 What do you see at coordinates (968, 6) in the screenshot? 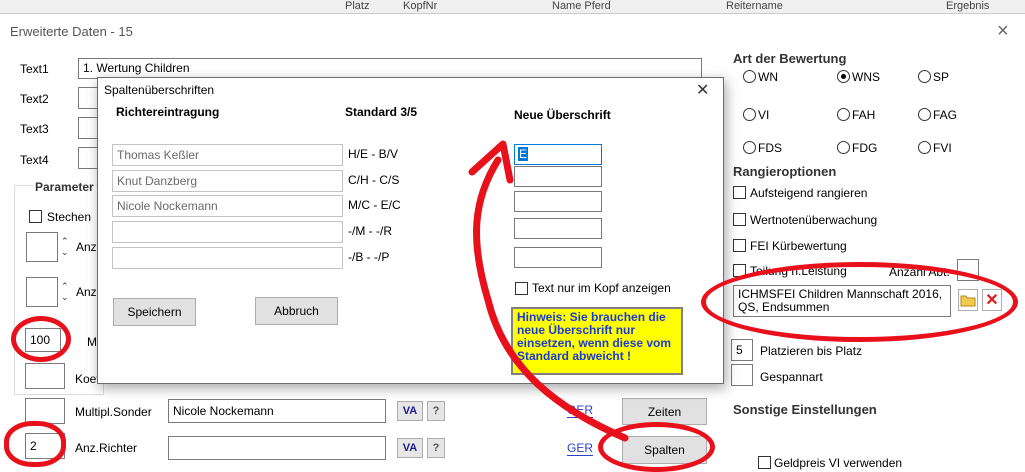
I see `col-header-ergebnis: Ergebnis` at bounding box center [968, 6].